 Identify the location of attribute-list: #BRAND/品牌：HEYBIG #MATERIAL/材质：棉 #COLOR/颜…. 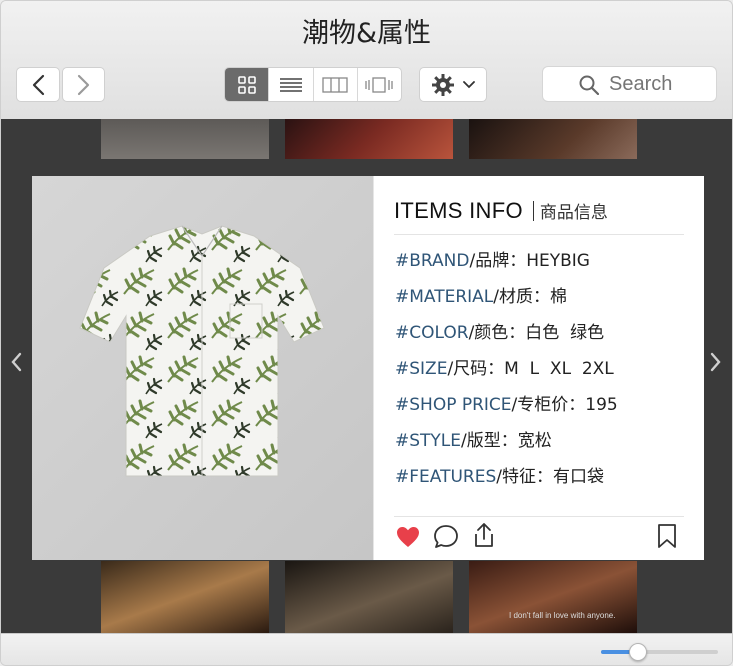
(506, 372).